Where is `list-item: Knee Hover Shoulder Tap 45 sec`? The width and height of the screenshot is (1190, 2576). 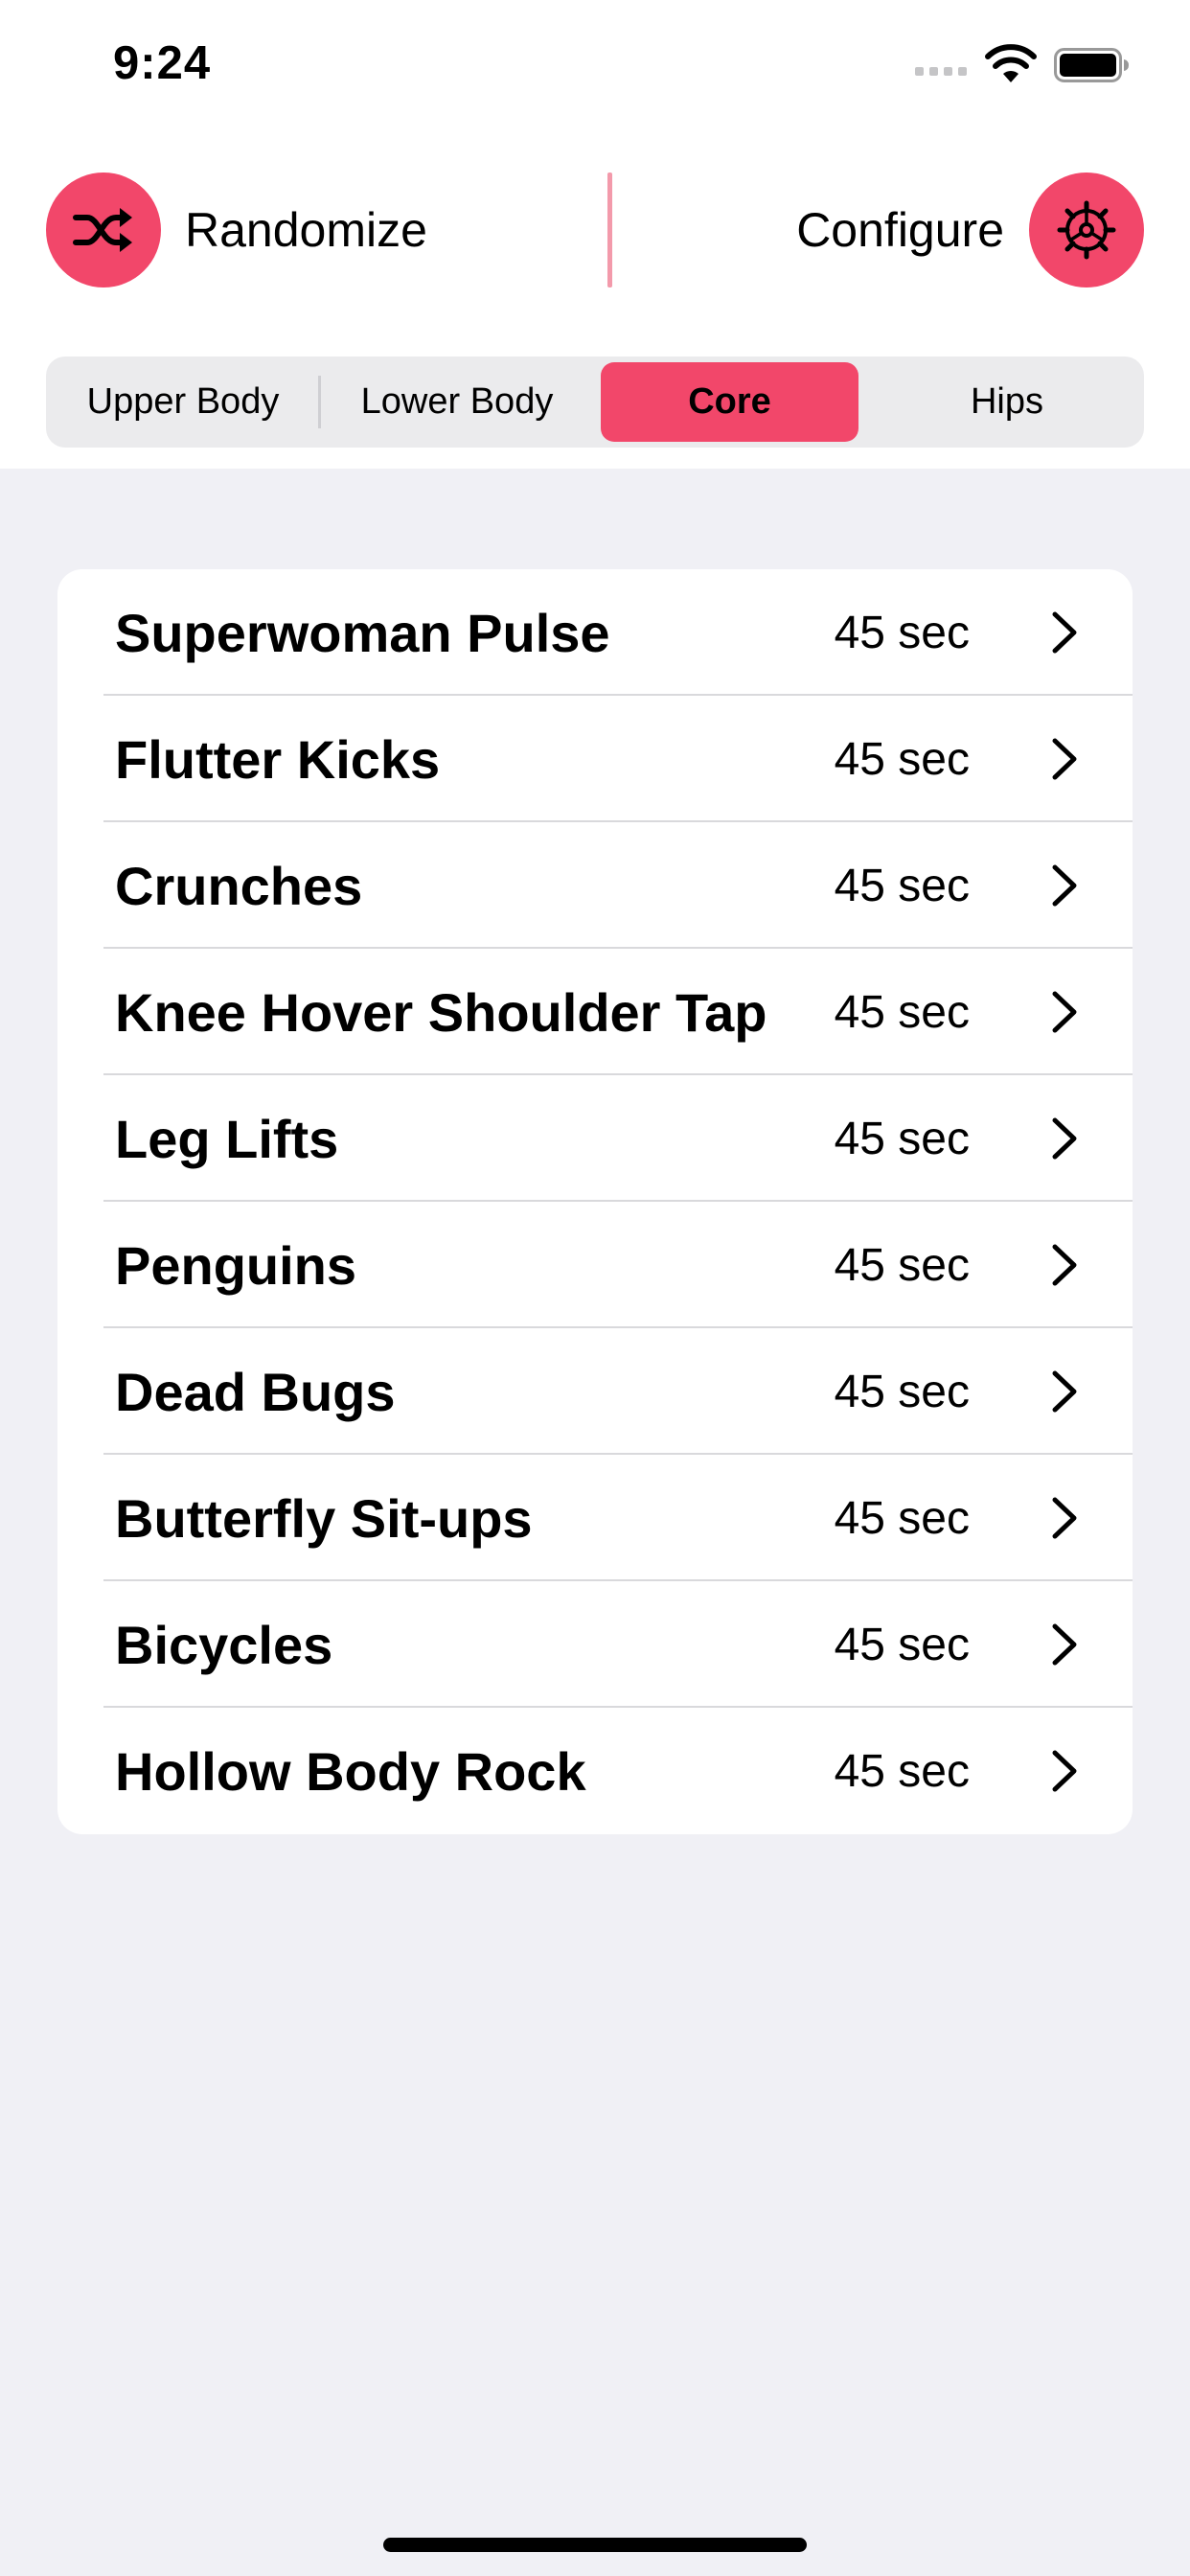
list-item: Knee Hover Shoulder Tap 45 sec is located at coordinates (595, 1012).